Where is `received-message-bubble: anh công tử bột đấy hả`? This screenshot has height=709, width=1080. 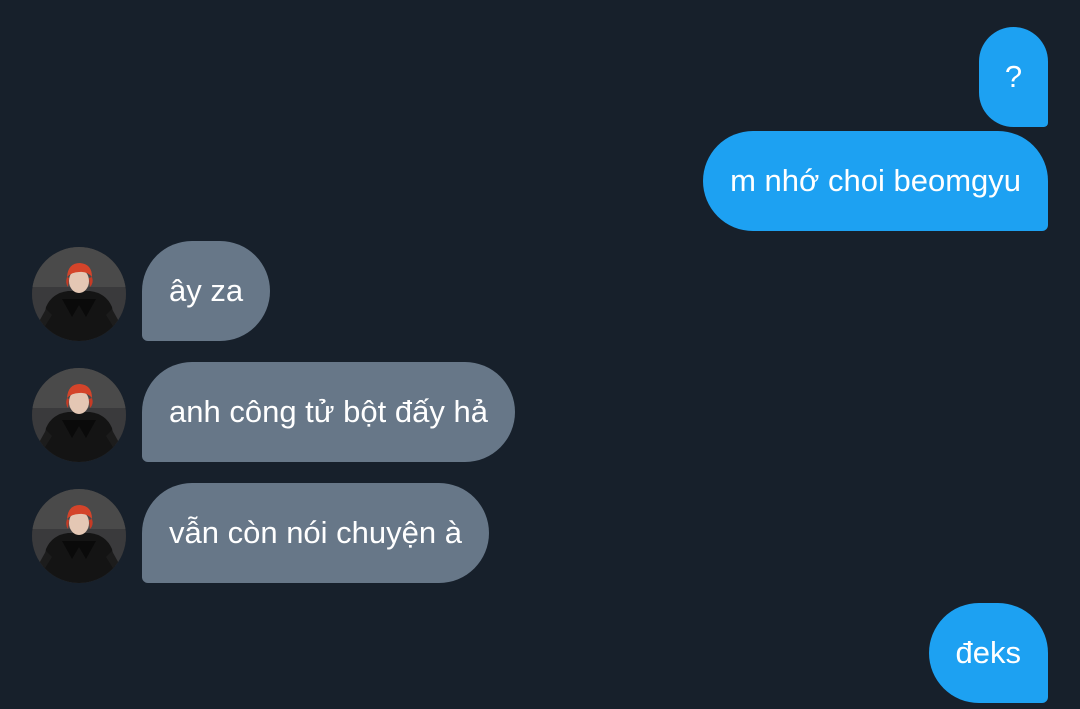 received-message-bubble: anh công tử bột đấy hả is located at coordinates (328, 412).